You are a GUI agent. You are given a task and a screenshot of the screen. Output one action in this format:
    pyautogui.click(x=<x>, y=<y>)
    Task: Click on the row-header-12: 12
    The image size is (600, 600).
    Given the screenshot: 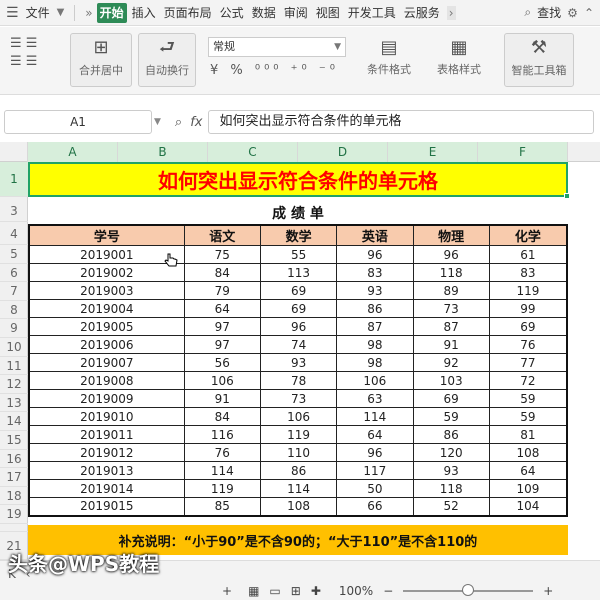 What is the action you would take?
    pyautogui.click(x=14, y=384)
    